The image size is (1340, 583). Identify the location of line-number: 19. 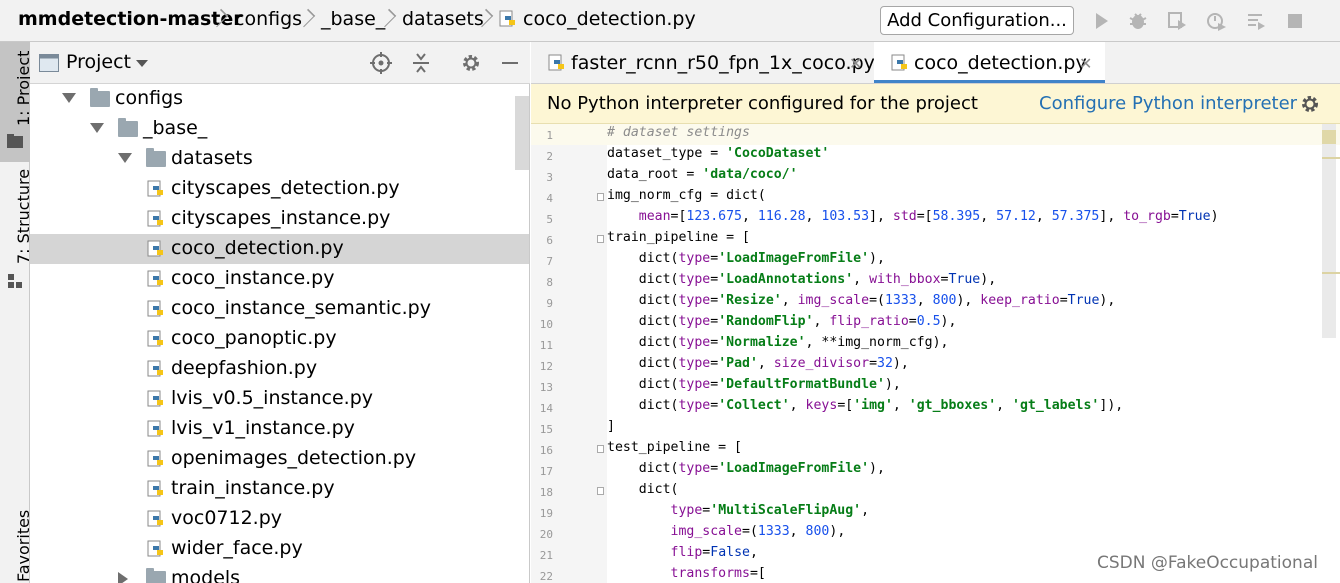
(546, 513).